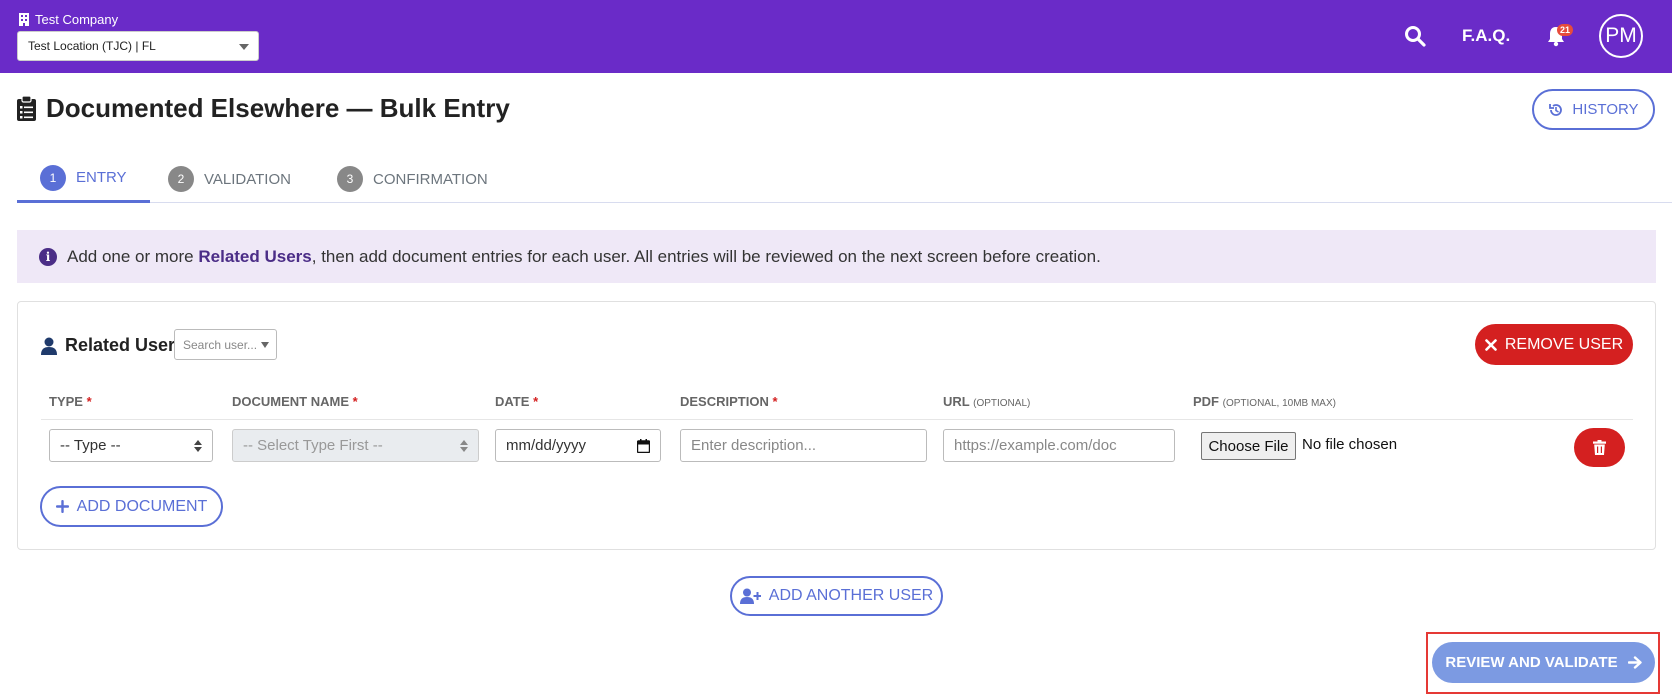  What do you see at coordinates (412, 179) in the screenshot?
I see `tab-confirmation: 3 CONFIRMATION` at bounding box center [412, 179].